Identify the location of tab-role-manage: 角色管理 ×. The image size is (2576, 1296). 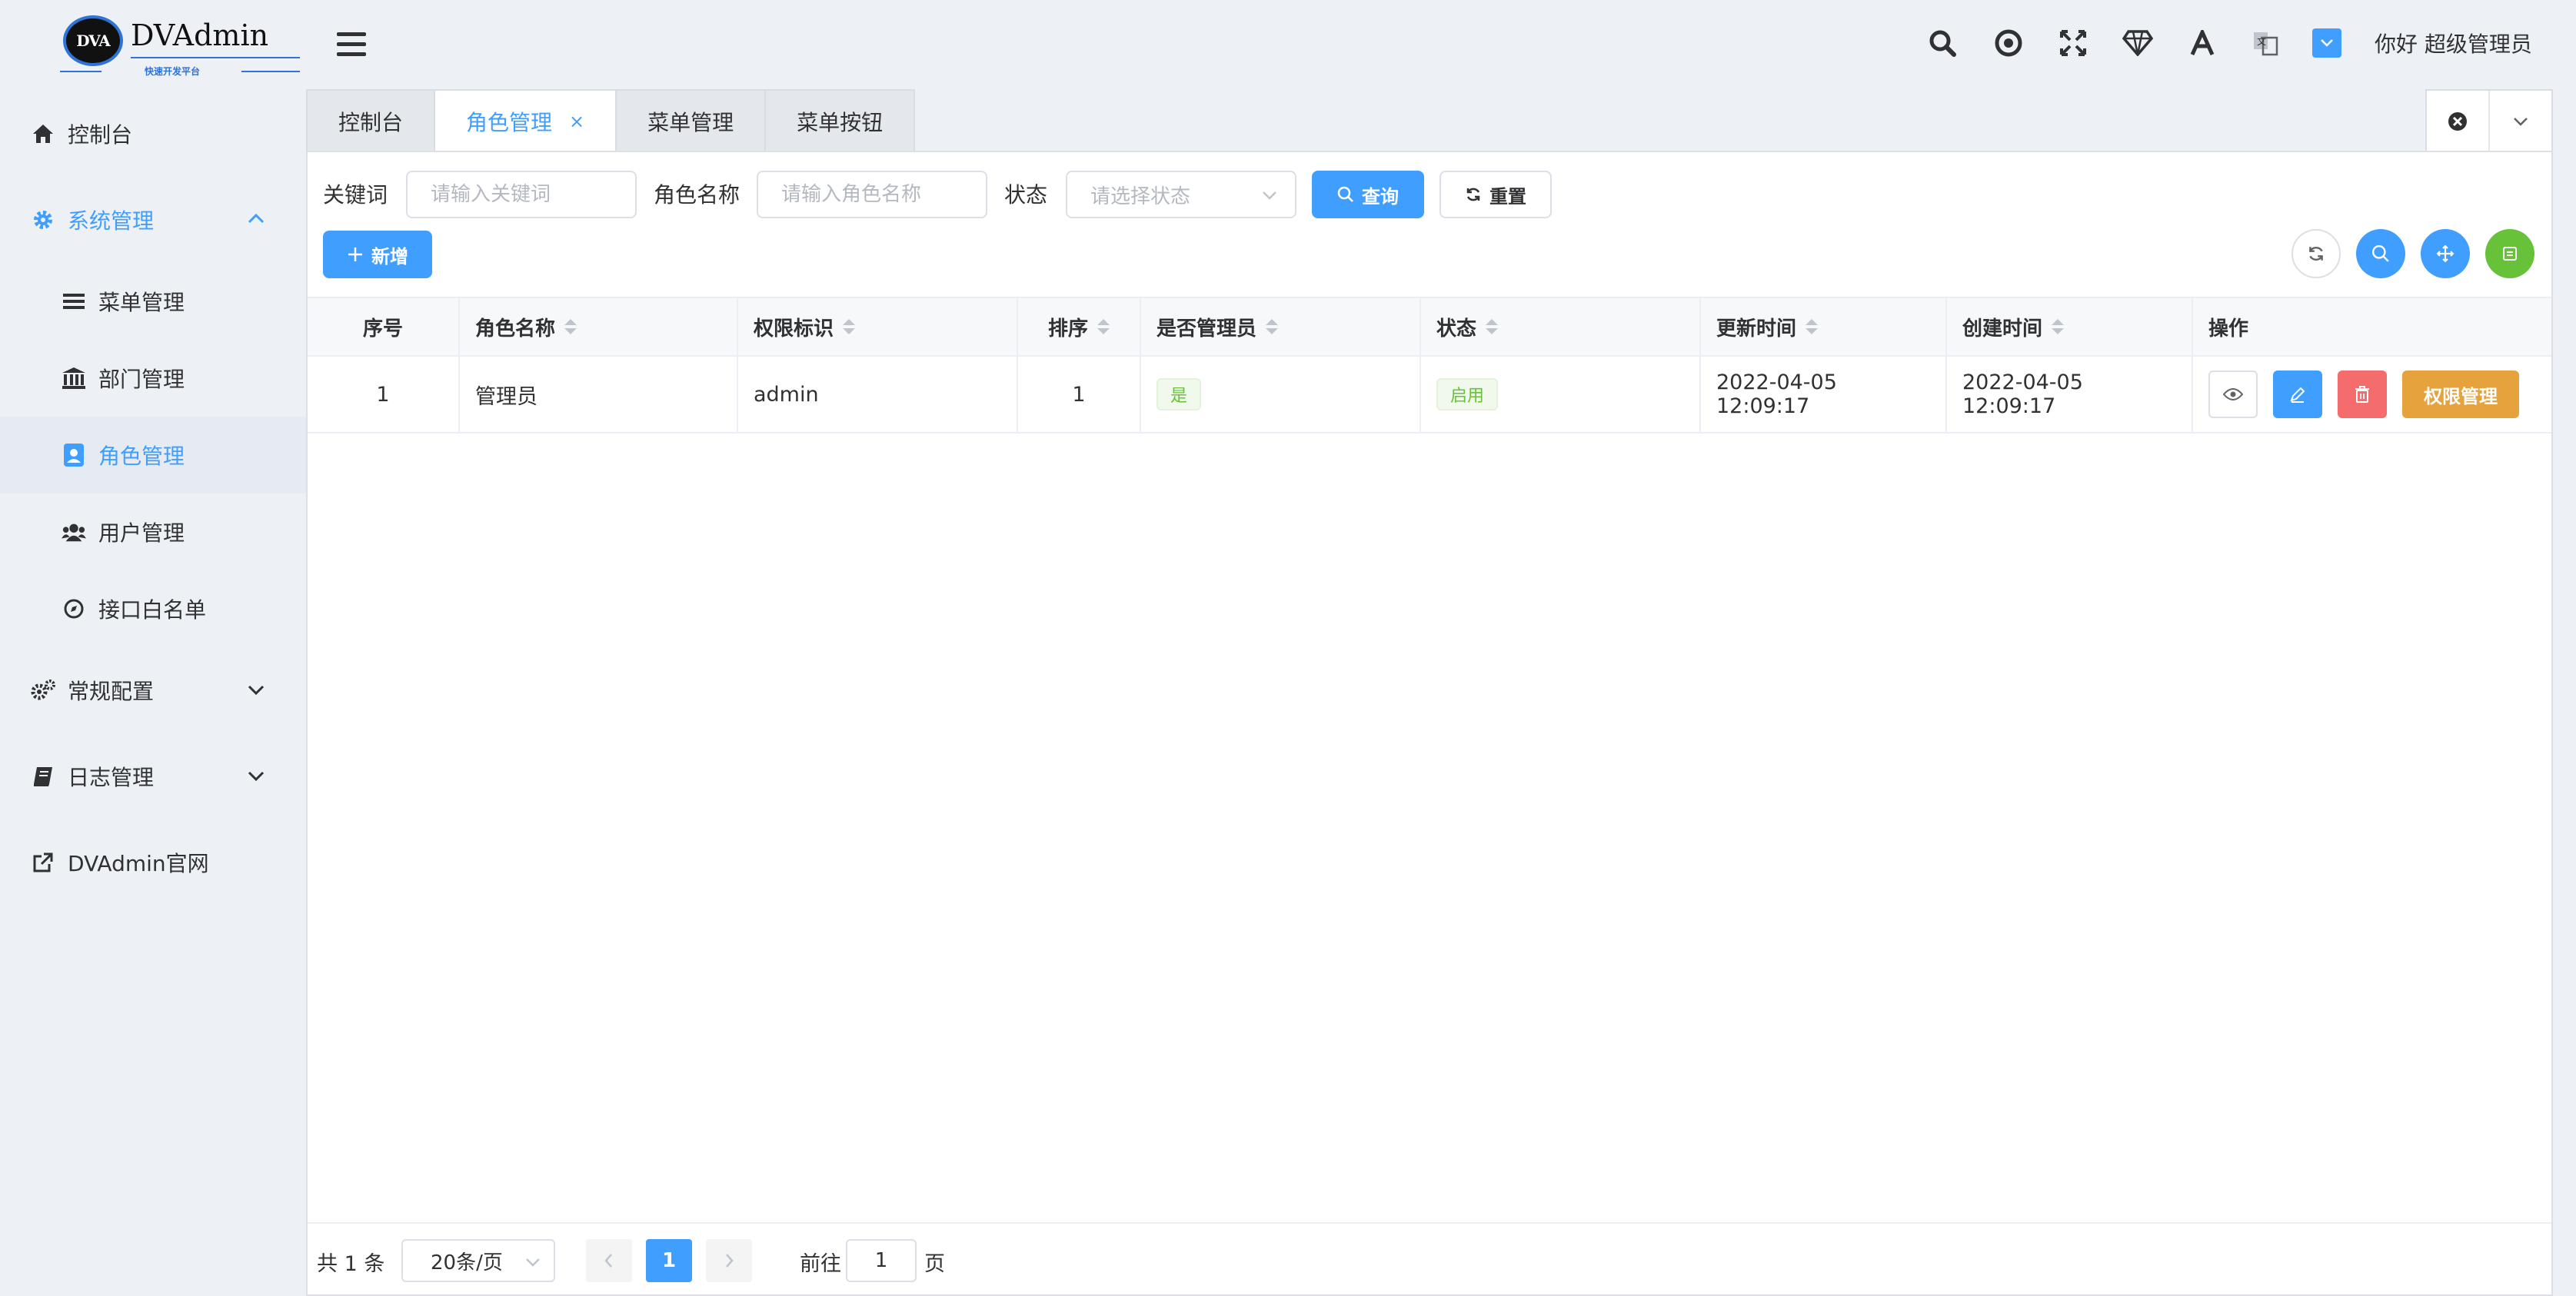
(526, 120).